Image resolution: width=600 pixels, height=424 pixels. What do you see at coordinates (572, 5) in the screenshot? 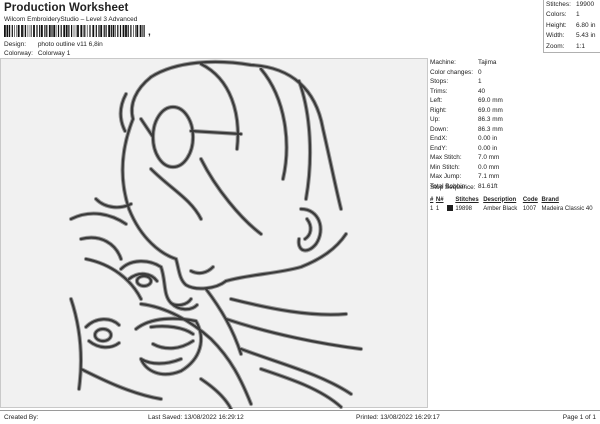
I see `stat-stitches: Stitches: 19900` at bounding box center [572, 5].